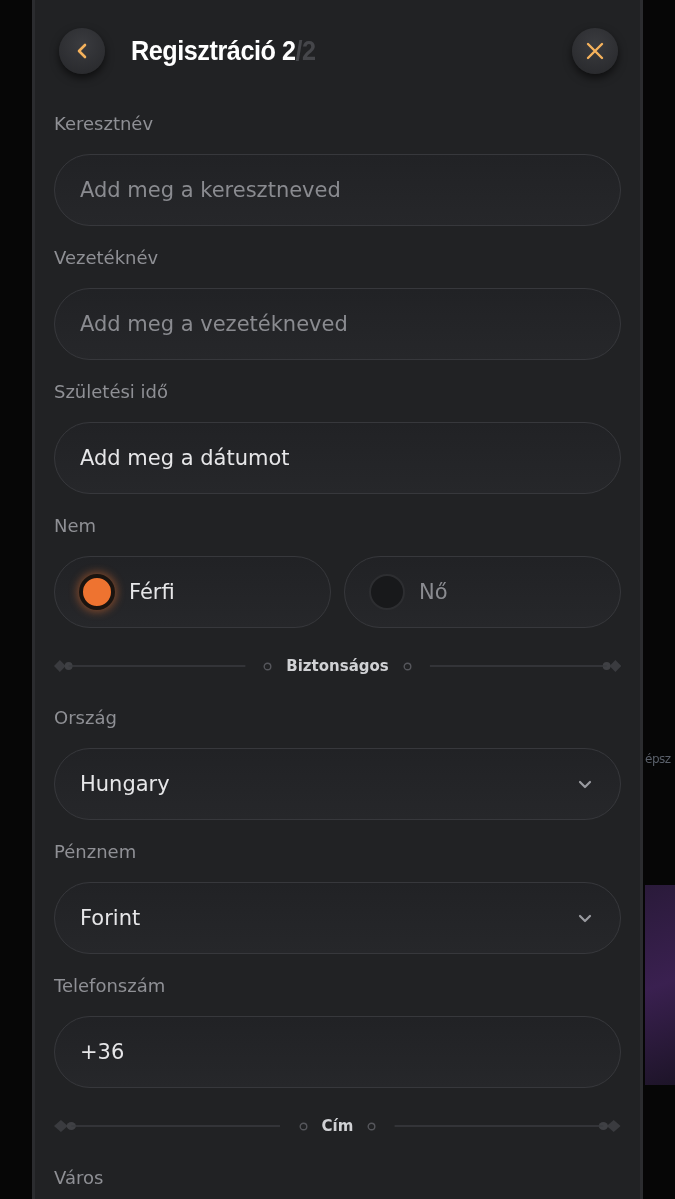  Describe the element at coordinates (86, 718) in the screenshot. I see `field-label: Ország` at that location.